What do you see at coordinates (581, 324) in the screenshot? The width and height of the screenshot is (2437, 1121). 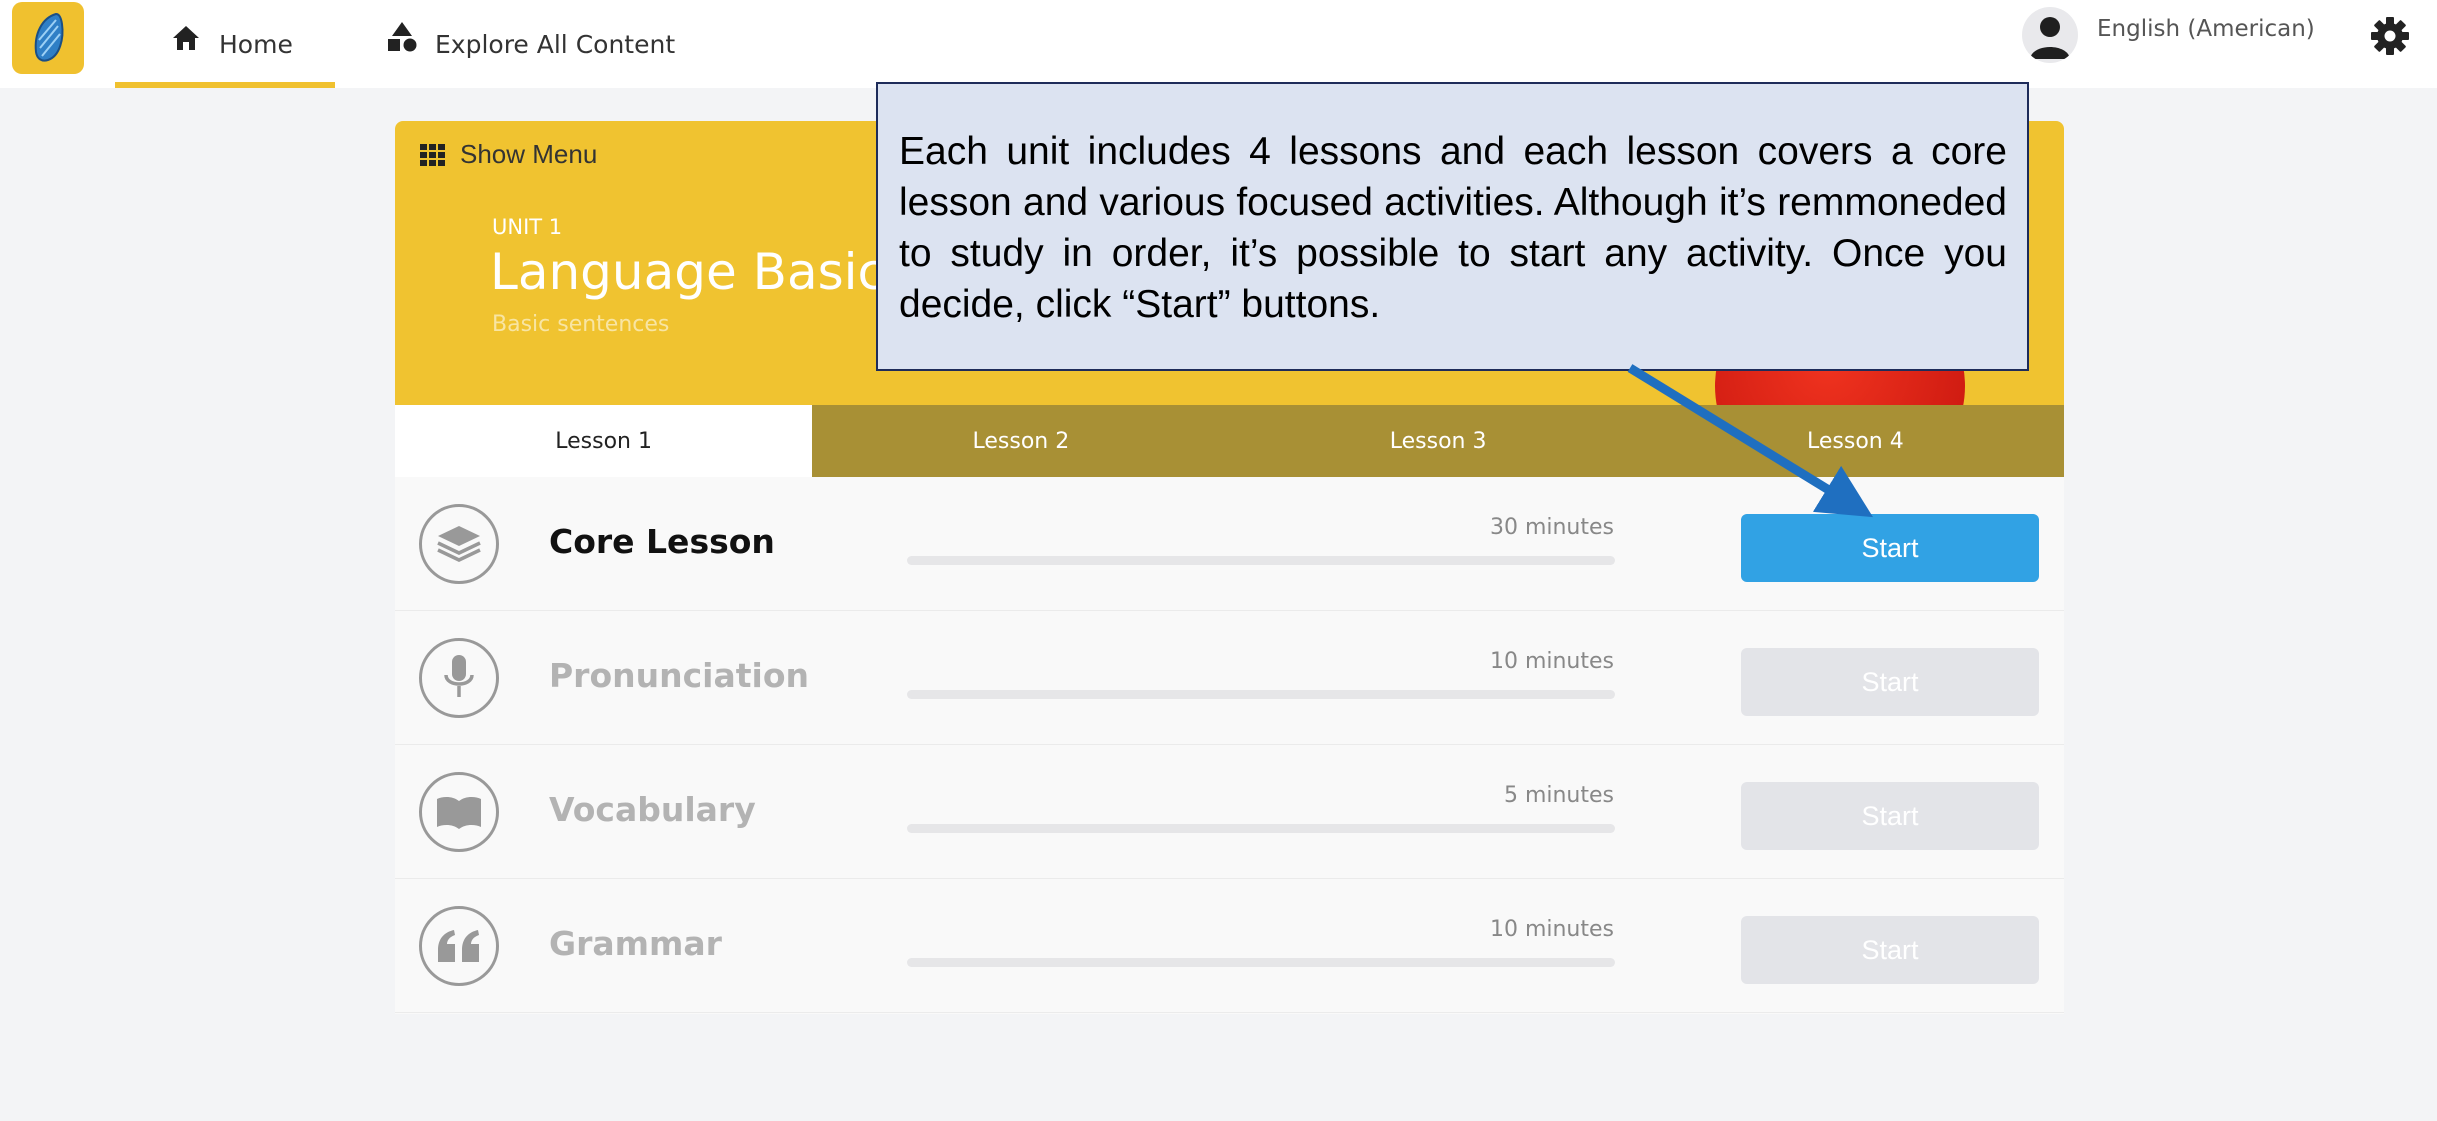 I see `unit-subtitle: Basic sentences` at bounding box center [581, 324].